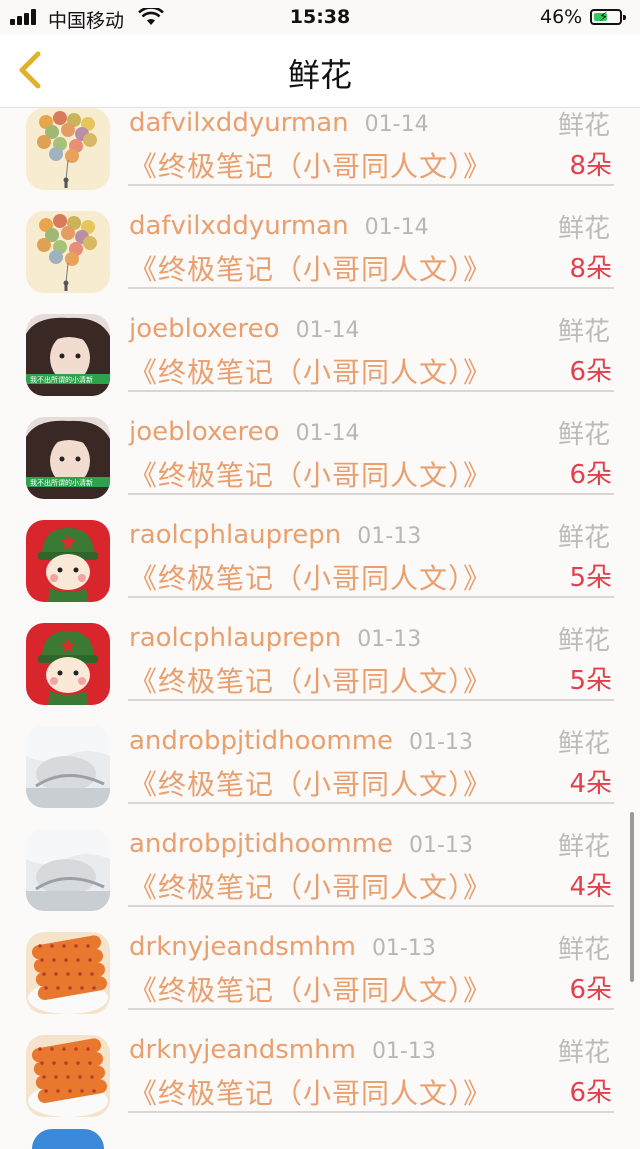  Describe the element at coordinates (319, 75) in the screenshot. I see `page-title: 鲜花` at that location.